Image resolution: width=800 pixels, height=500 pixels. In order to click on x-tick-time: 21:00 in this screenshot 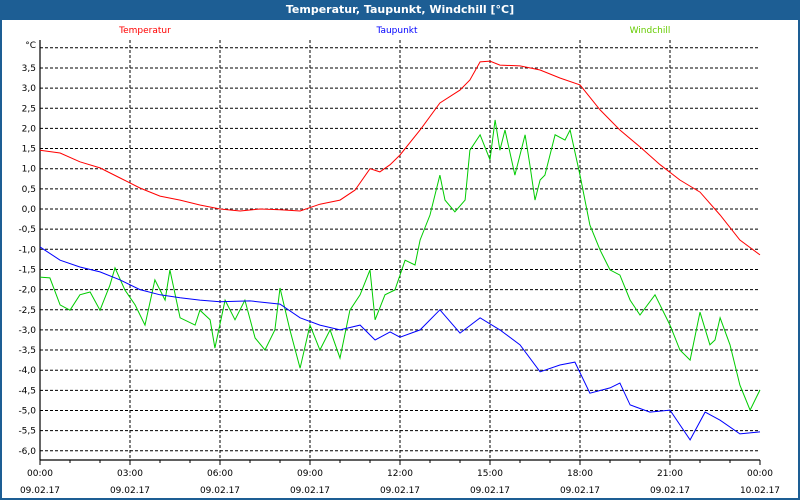, I will do `click(670, 474)`.